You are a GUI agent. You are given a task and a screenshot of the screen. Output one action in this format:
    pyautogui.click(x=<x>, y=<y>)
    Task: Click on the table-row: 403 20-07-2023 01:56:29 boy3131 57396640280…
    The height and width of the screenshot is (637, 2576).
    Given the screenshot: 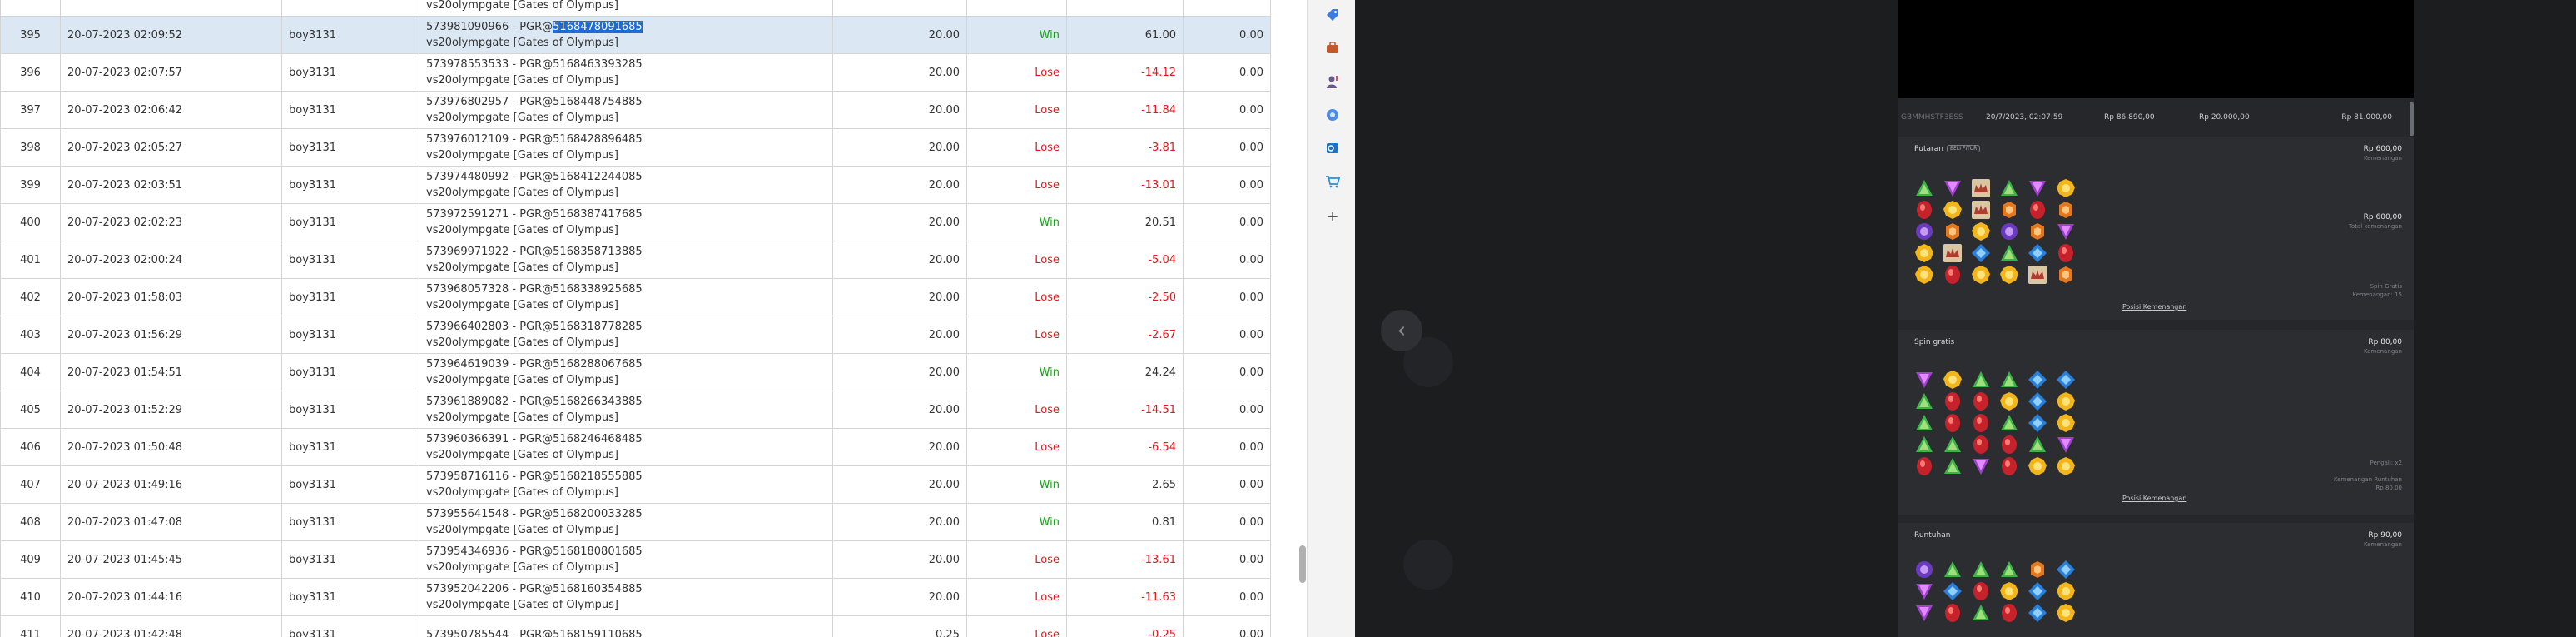 What is the action you would take?
    pyautogui.click(x=635, y=335)
    